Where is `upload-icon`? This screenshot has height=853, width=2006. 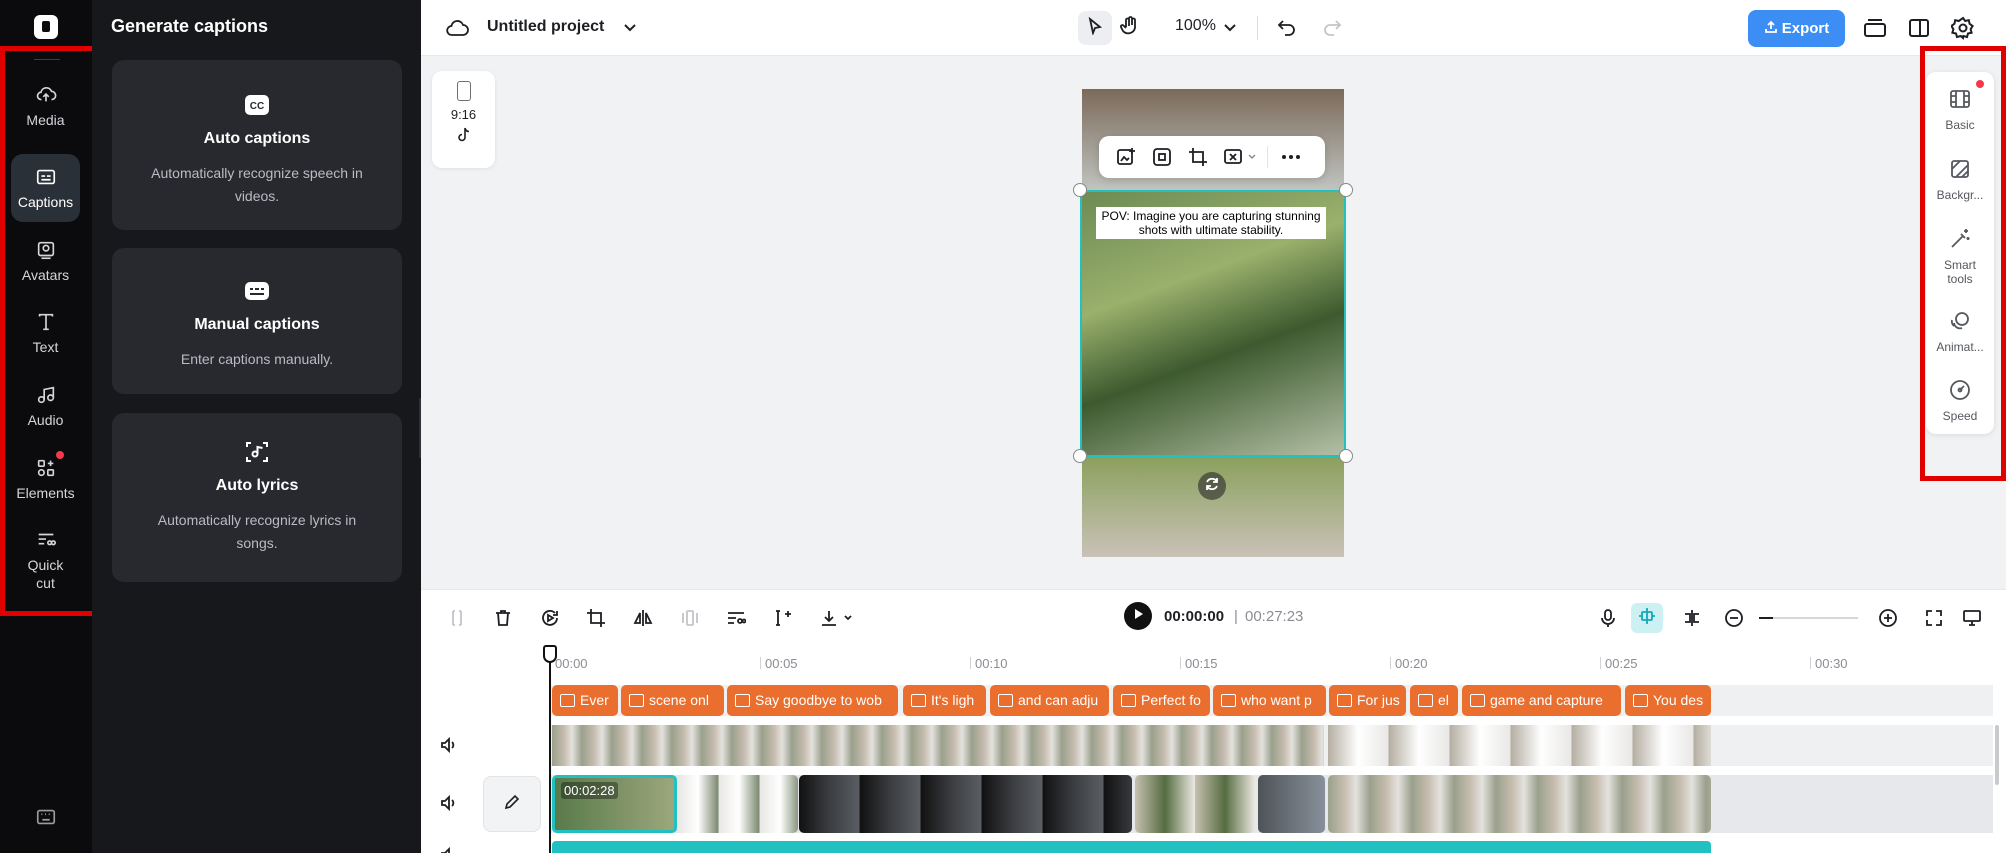 upload-icon is located at coordinates (1771, 29).